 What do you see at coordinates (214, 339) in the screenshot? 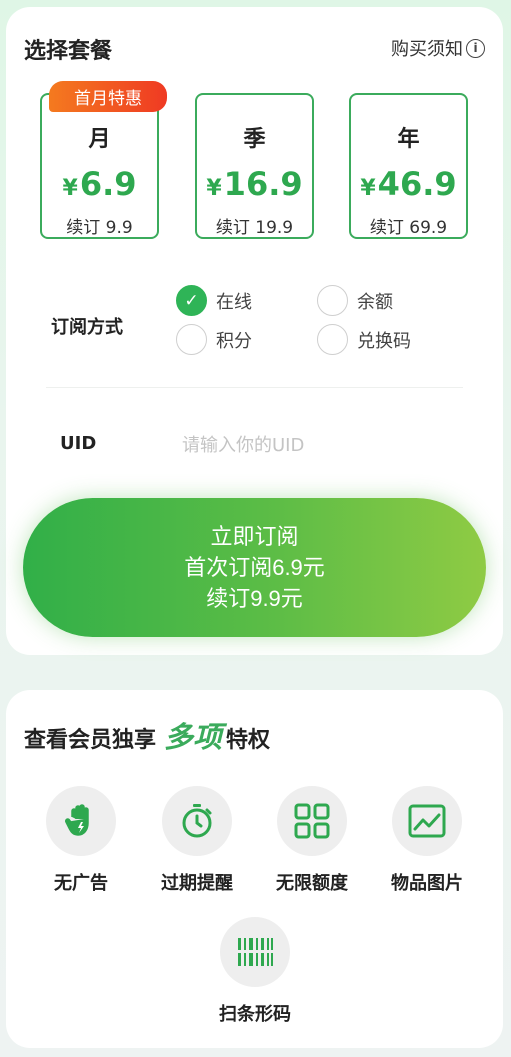
I see `payment-option-points: 积分` at bounding box center [214, 339].